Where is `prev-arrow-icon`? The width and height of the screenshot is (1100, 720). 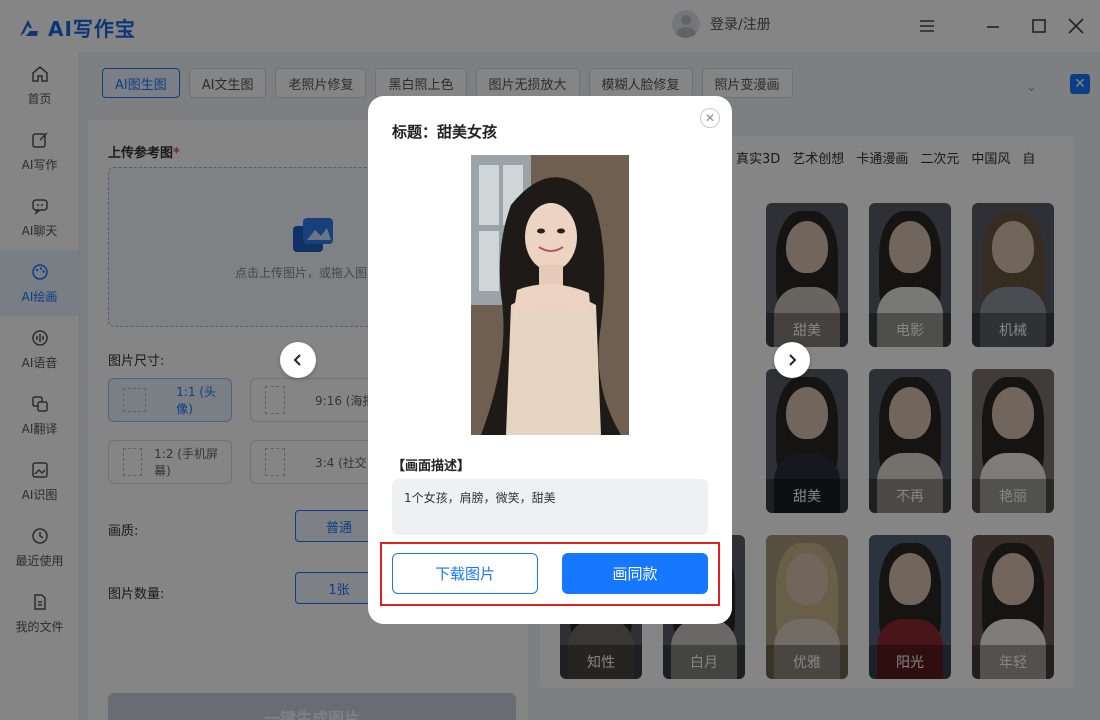
prev-arrow-icon is located at coordinates (298, 360).